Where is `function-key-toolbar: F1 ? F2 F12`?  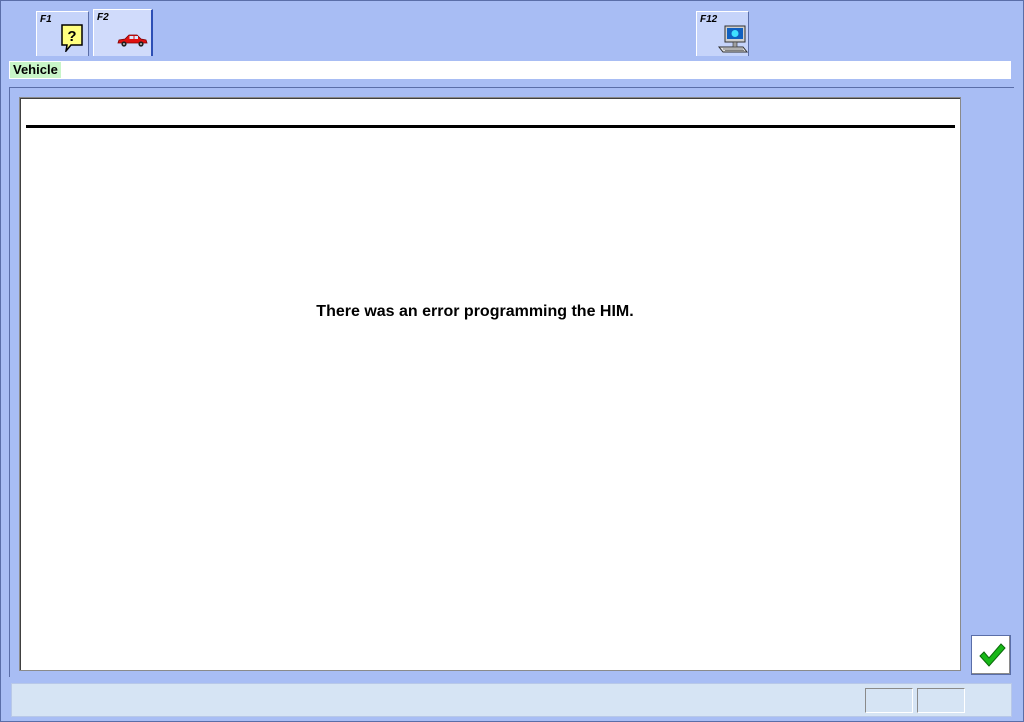 function-key-toolbar: F1 ? F2 F12 is located at coordinates (512, 29).